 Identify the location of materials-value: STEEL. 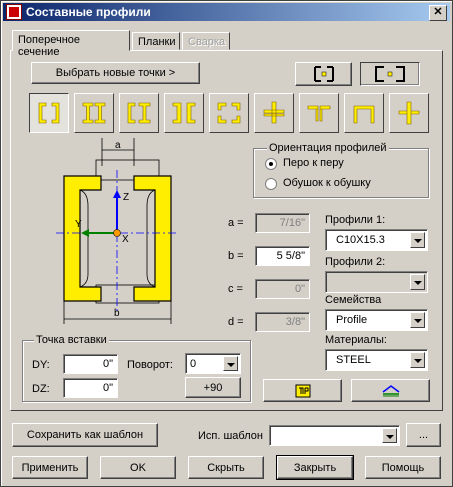
(353, 360).